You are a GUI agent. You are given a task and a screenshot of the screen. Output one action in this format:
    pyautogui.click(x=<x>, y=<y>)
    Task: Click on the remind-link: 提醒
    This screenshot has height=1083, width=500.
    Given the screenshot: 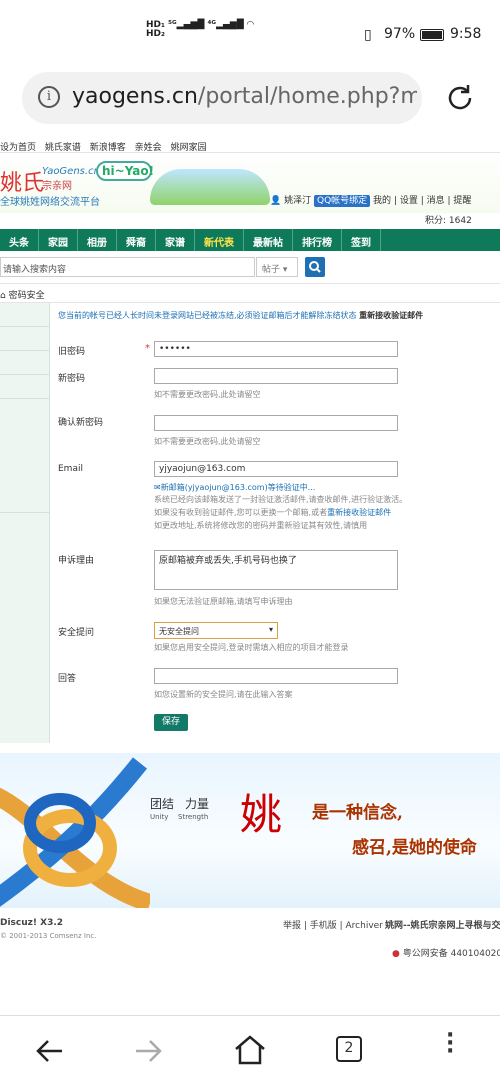 What is the action you would take?
    pyautogui.click(x=462, y=201)
    